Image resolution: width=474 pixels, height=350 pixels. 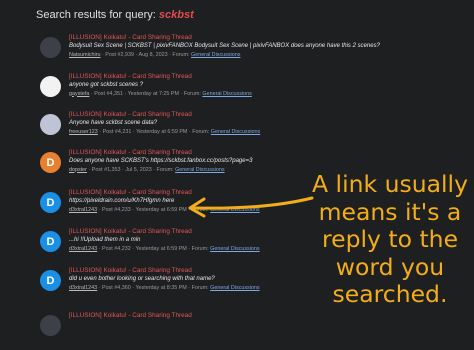 I want to click on post-number: Post #2,939, so click(x=120, y=54).